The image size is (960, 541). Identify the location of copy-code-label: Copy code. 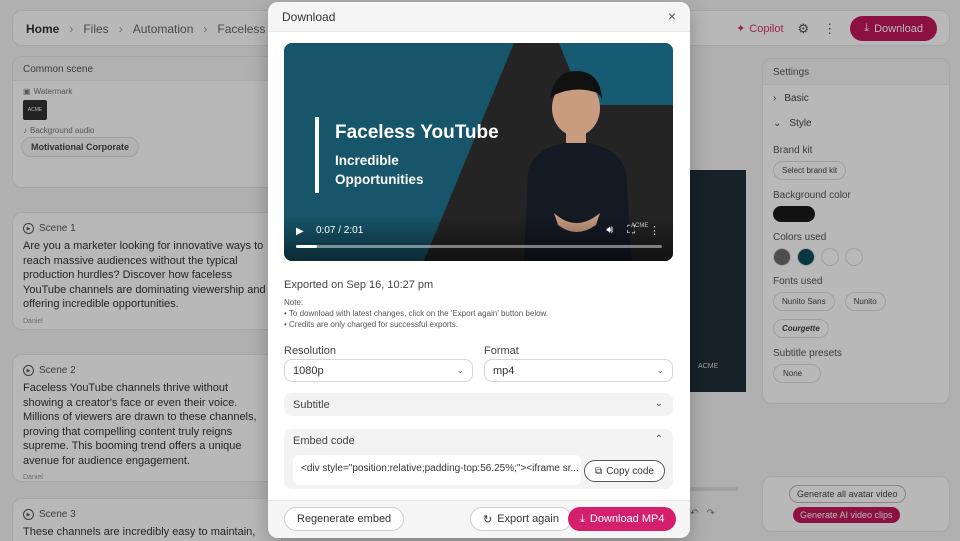
(630, 471).